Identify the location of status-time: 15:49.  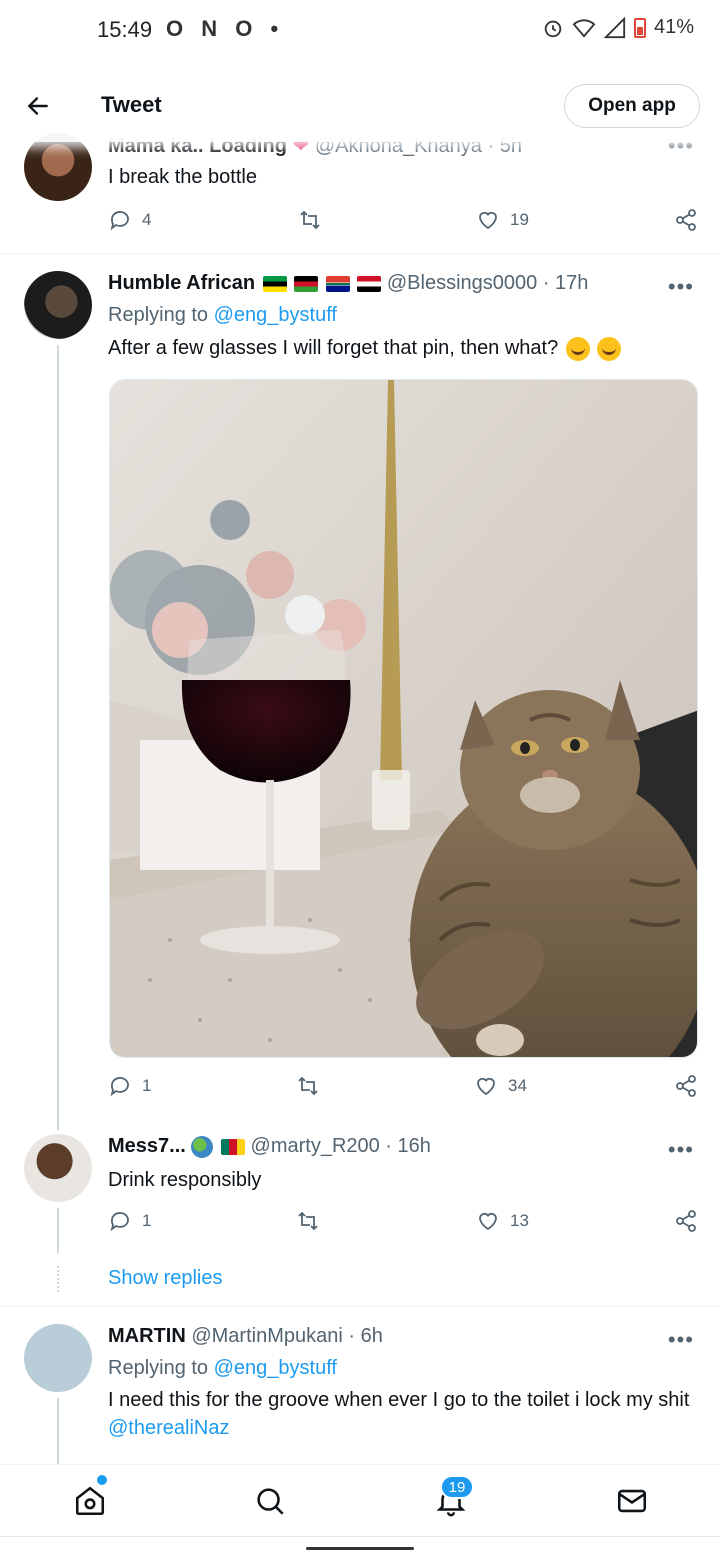
(125, 29).